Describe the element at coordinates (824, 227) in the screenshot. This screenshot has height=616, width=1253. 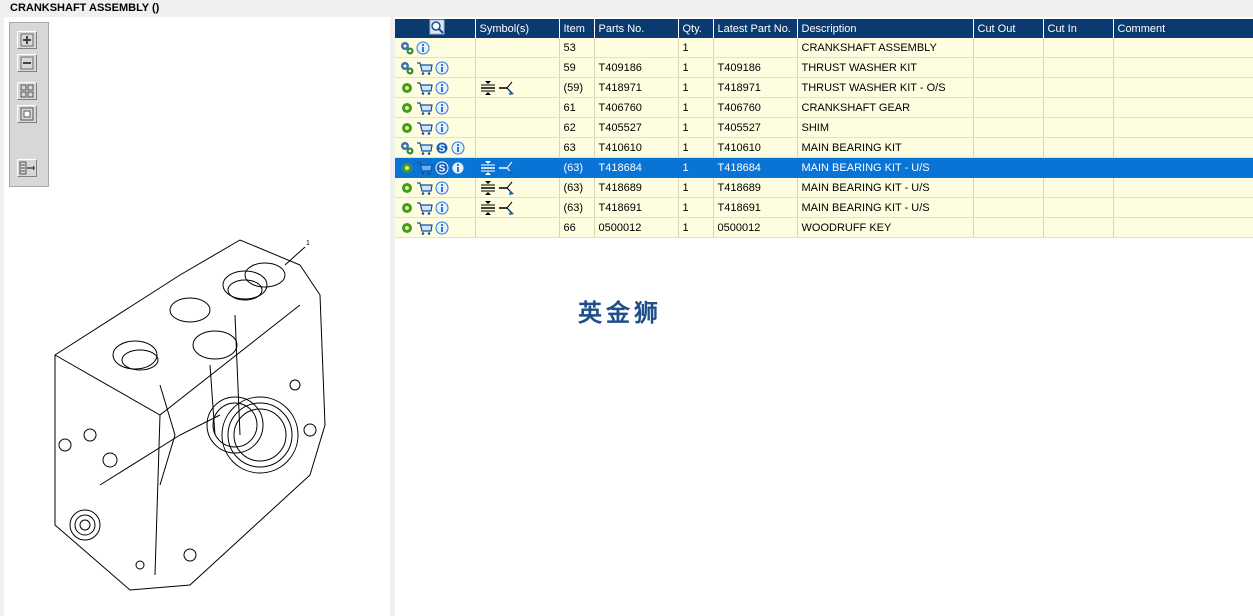
I see `table-row: 66 0500012 1 0500012 WOODRUFF KEY` at that location.